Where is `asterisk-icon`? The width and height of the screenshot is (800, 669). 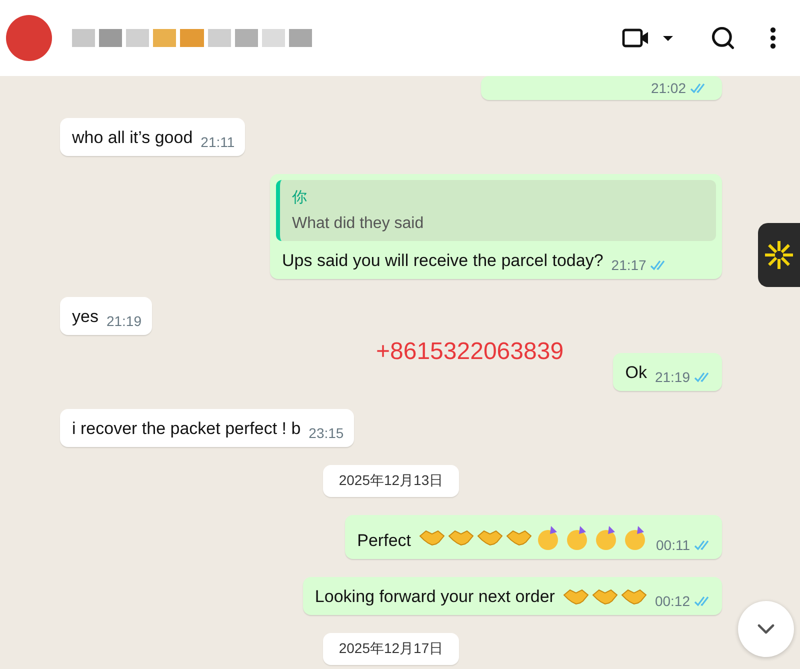
asterisk-icon is located at coordinates (779, 255).